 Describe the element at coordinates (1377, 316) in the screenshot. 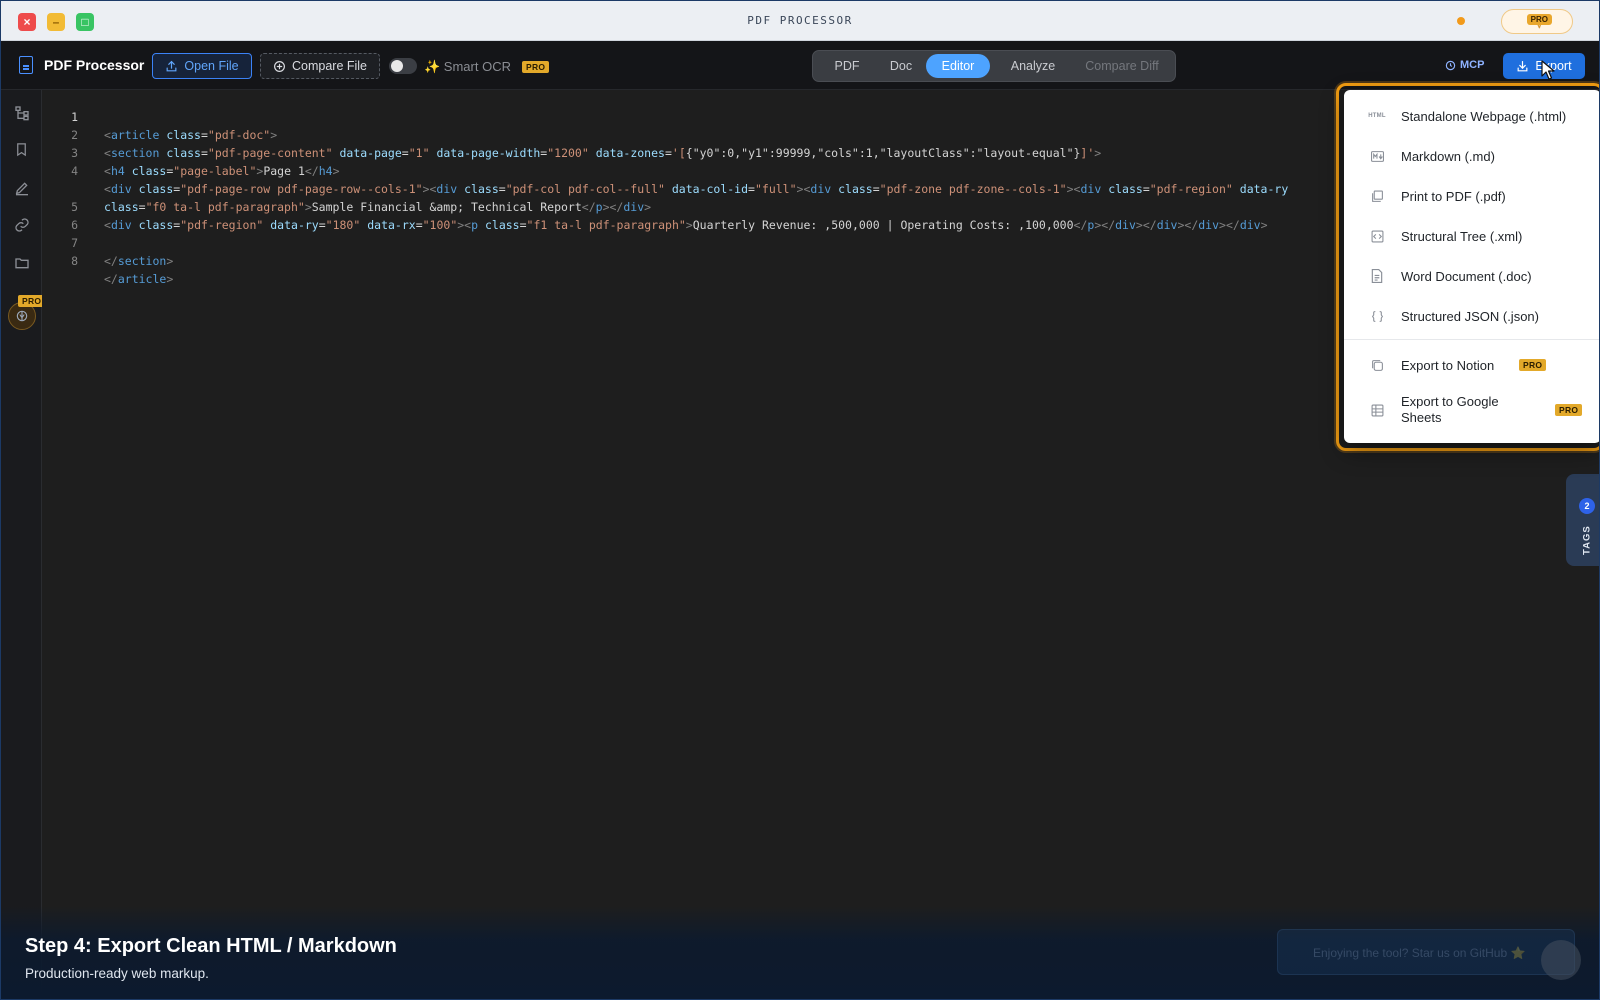

I see `braces-icon` at that location.